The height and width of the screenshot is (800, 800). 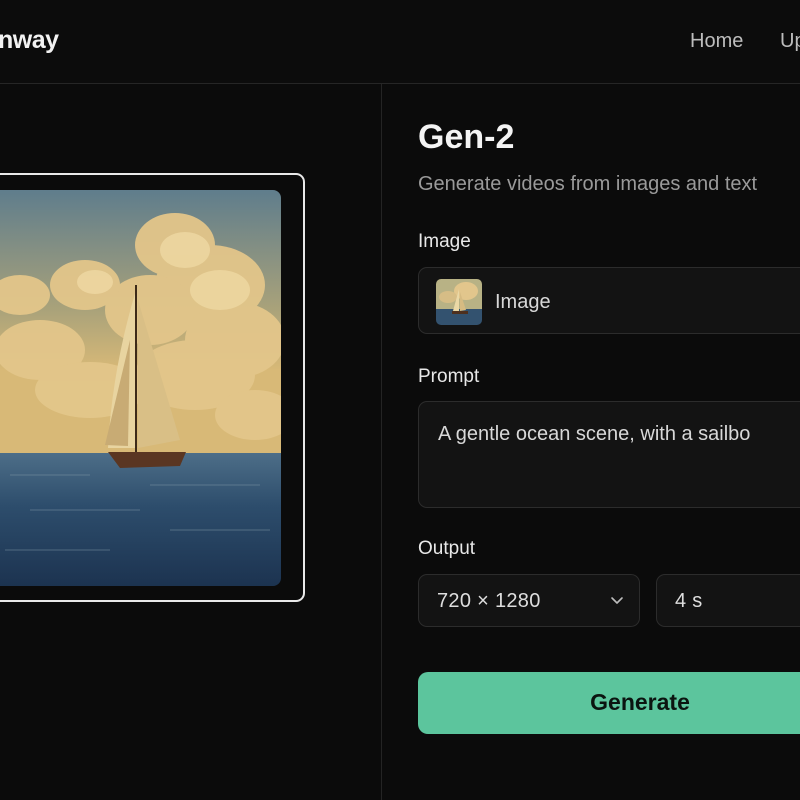 I want to click on prompt-textarea: A gentle ocean scene, with a sailbo, so click(x=609, y=454).